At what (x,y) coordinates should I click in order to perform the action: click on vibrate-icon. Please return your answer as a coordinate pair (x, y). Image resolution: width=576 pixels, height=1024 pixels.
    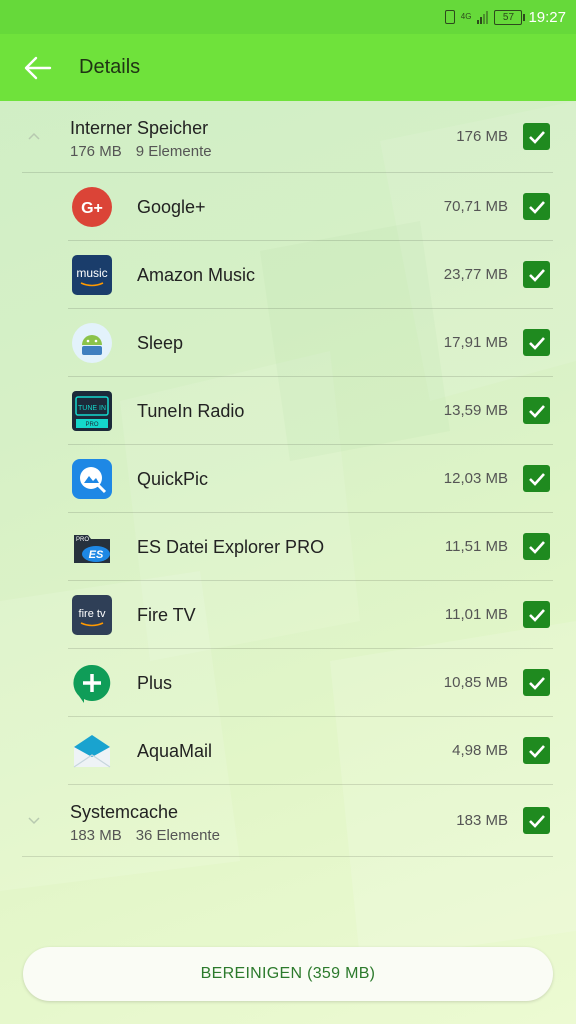
    Looking at the image, I should click on (449, 17).